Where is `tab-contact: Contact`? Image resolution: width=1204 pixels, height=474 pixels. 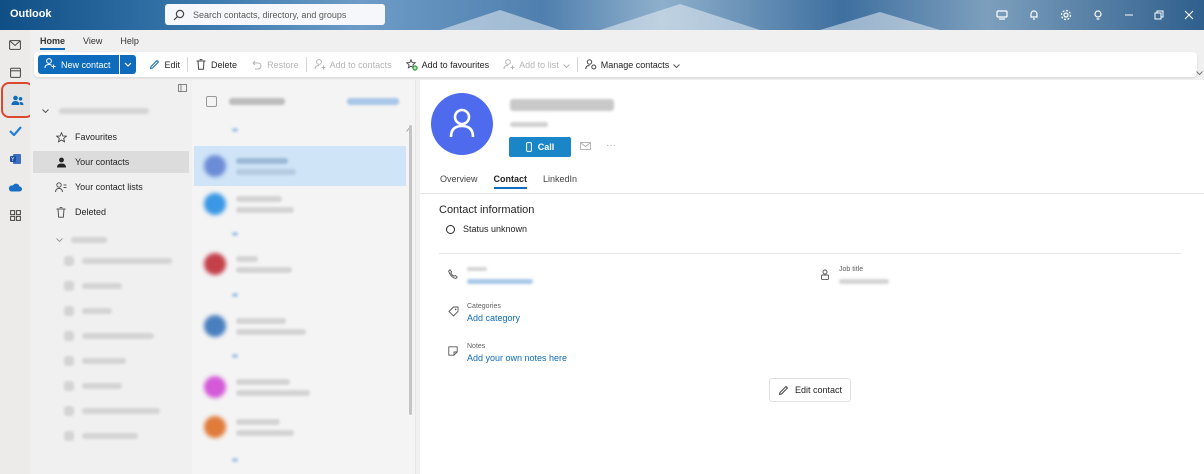 tab-contact: Contact is located at coordinates (510, 181).